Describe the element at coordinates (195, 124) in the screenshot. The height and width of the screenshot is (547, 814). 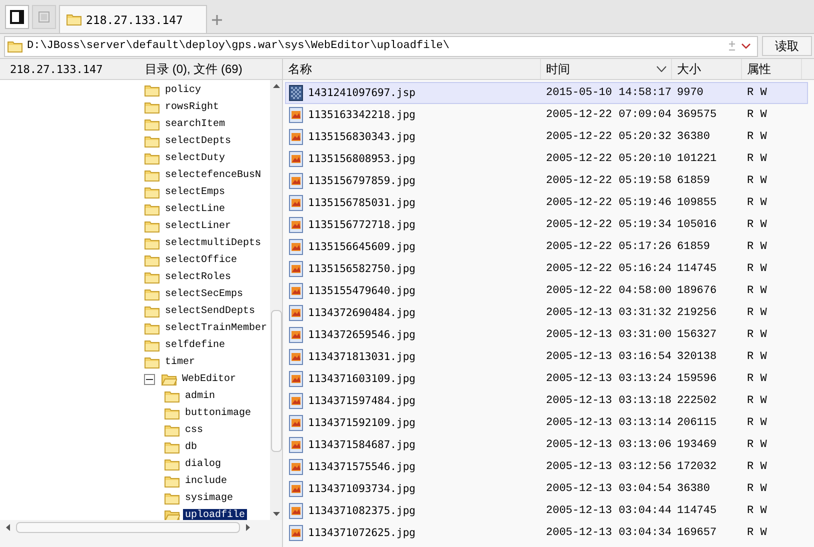
I see `folder-item: searchItem` at that location.